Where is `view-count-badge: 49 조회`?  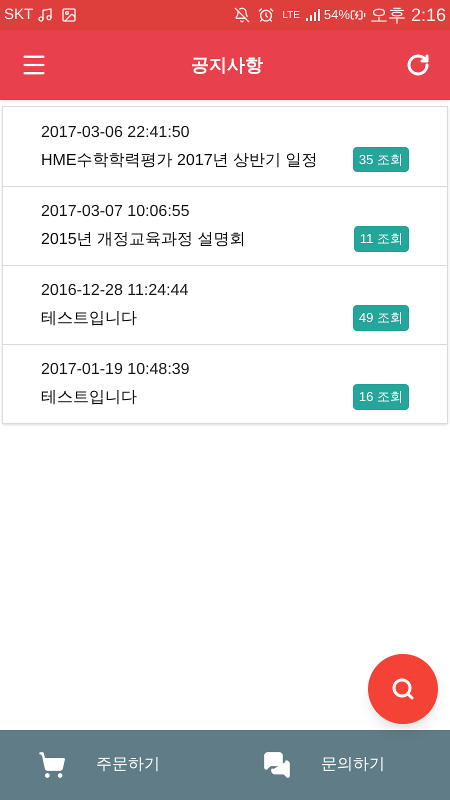
view-count-badge: 49 조회 is located at coordinates (380, 318).